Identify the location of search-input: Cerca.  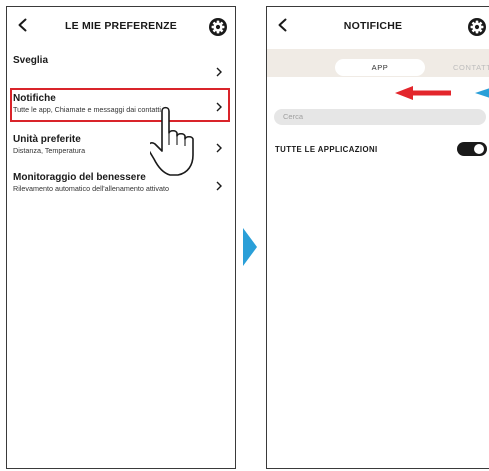
(380, 117).